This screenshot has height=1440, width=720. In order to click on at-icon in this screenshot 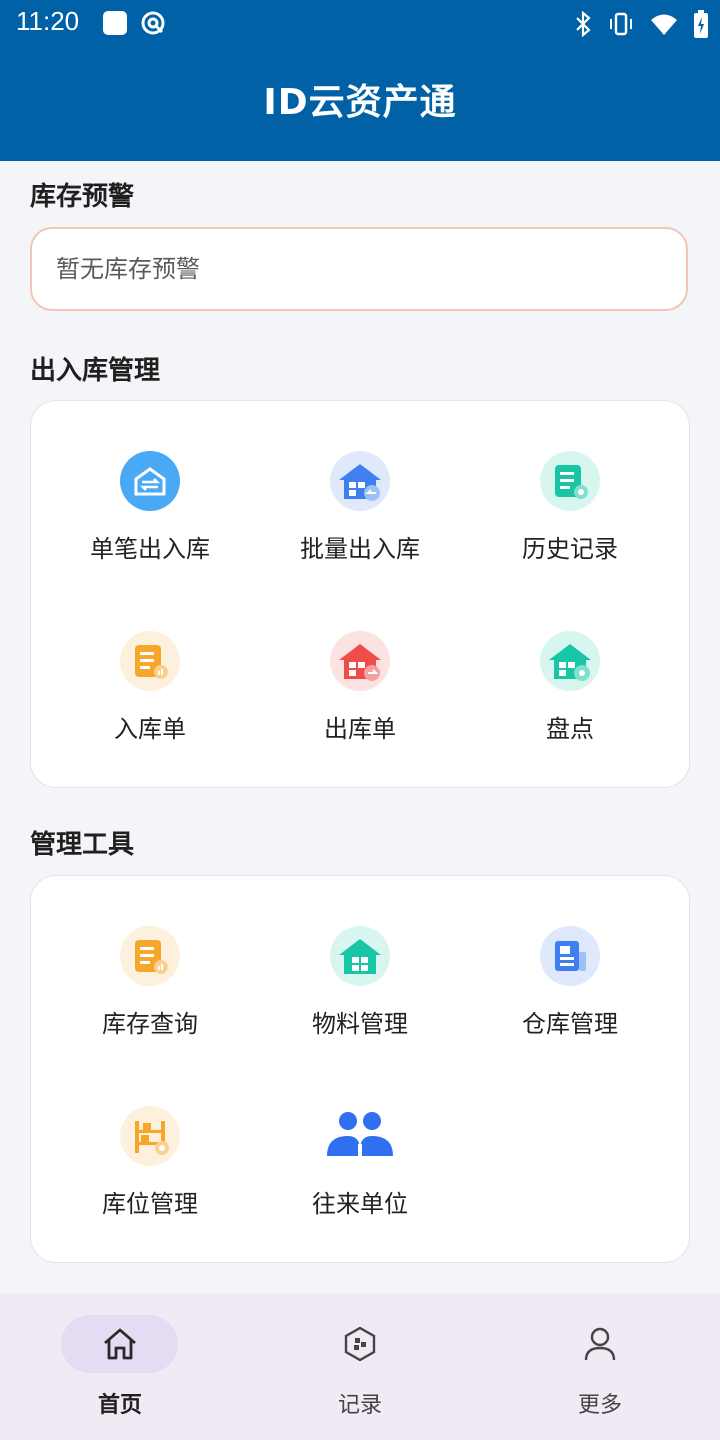, I will do `click(153, 25)`.